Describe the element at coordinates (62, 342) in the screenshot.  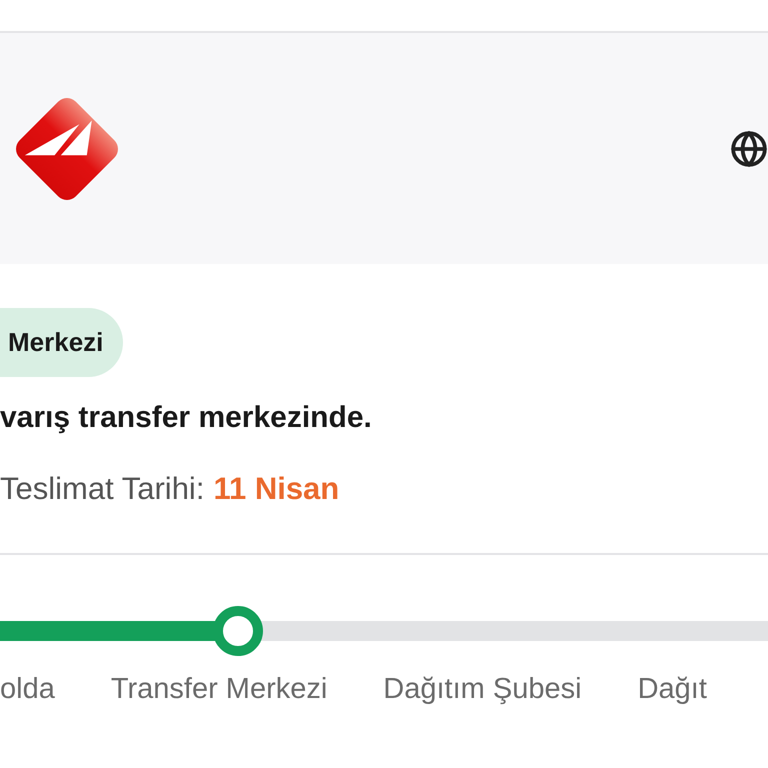
I see `status-badge: Merkezi` at that location.